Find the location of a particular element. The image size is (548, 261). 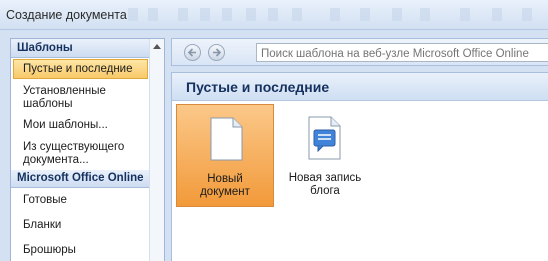

title-bar: Создание документа is located at coordinates (274, 15).